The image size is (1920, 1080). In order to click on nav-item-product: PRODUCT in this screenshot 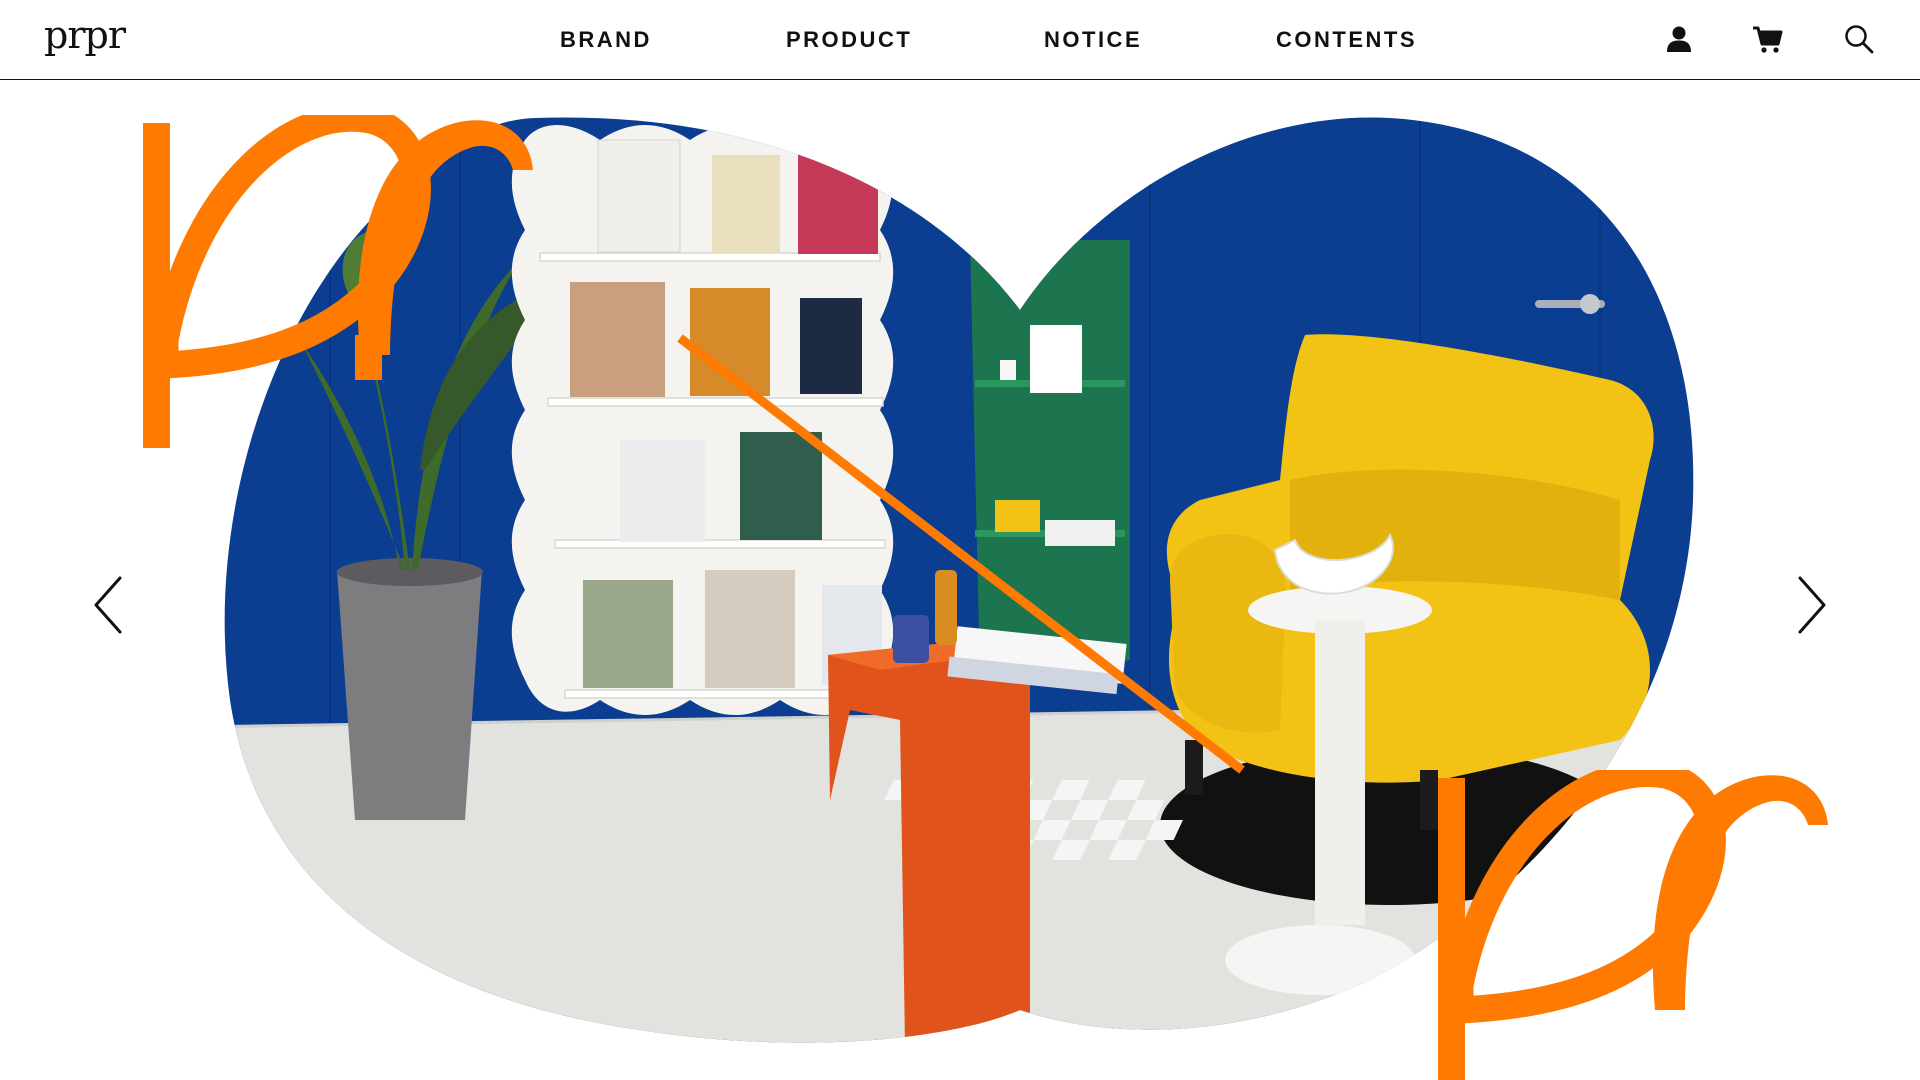, I will do `click(849, 40)`.